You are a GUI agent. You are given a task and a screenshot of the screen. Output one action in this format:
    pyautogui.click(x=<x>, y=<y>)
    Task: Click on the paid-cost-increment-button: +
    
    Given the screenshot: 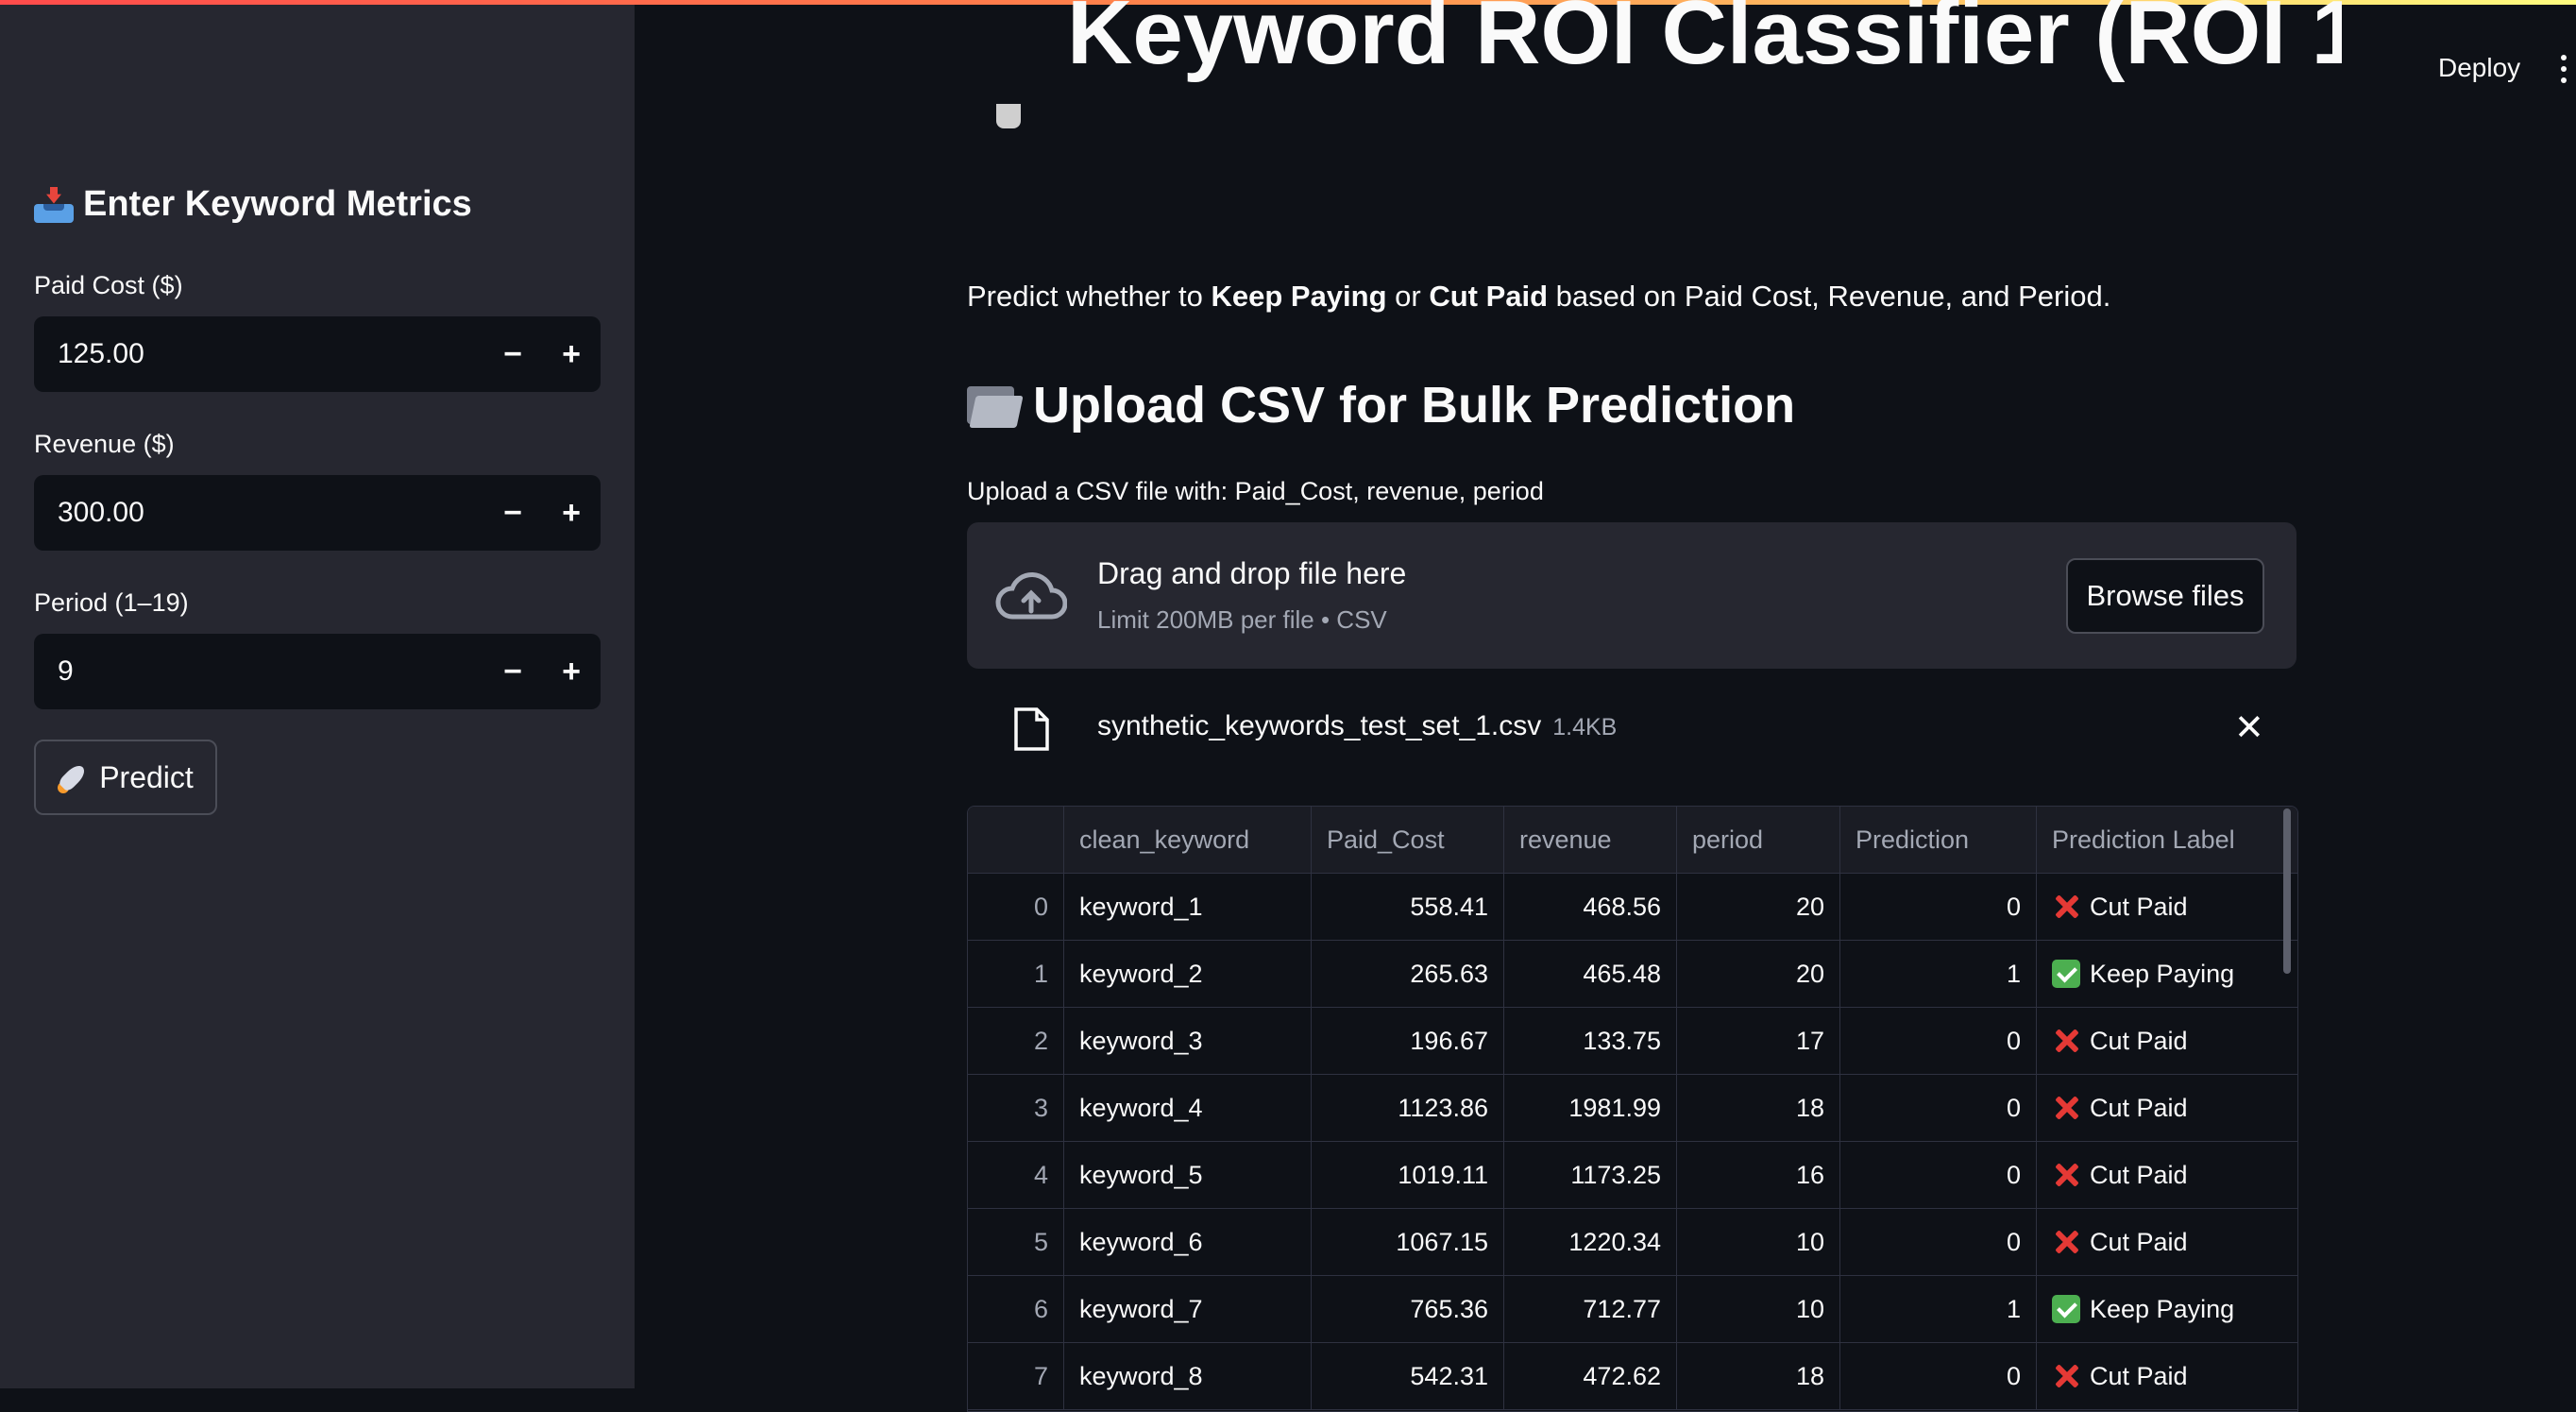 What is the action you would take?
    pyautogui.click(x=571, y=354)
    